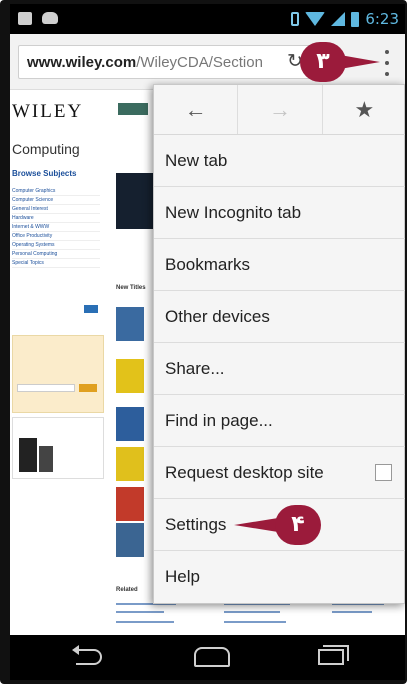 The width and height of the screenshot is (407, 684). Describe the element at coordinates (244, 472) in the screenshot. I see `menu-item-label: Request desktop site` at that location.